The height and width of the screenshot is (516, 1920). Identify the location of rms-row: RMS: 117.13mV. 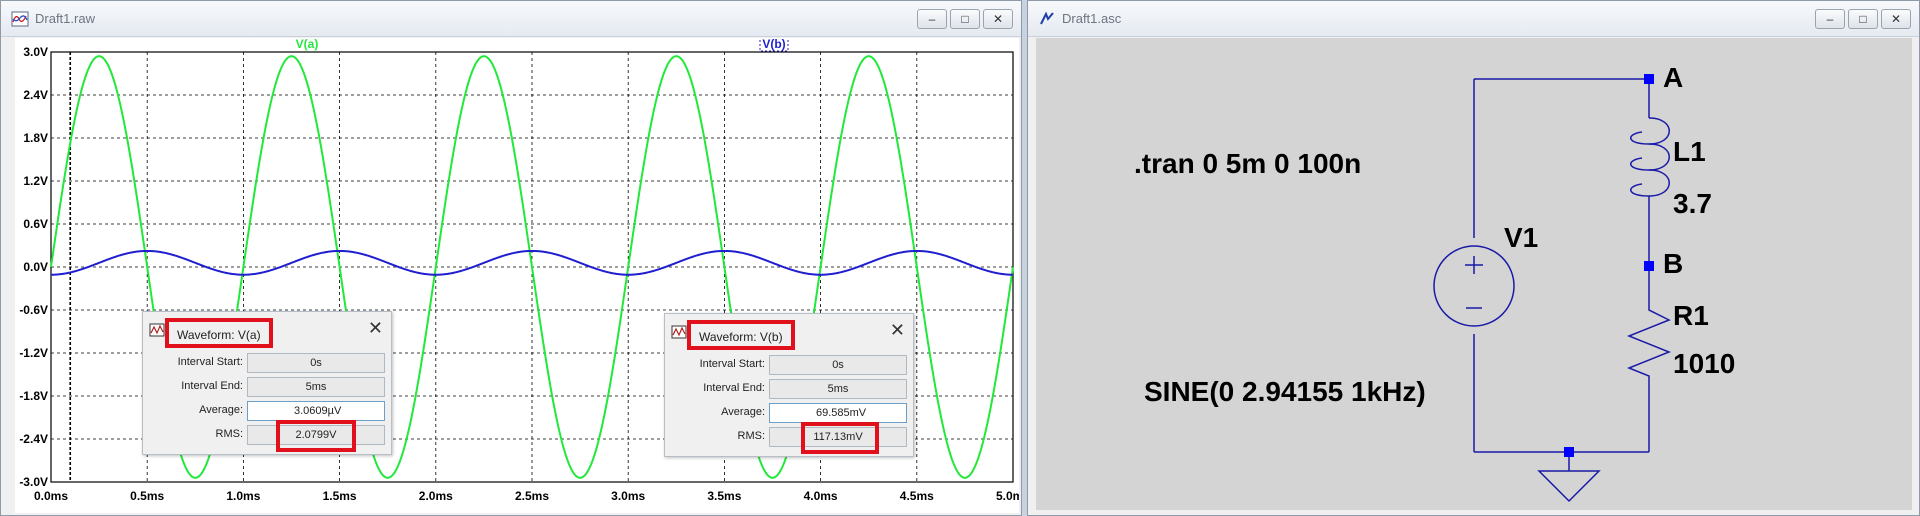
(790, 437).